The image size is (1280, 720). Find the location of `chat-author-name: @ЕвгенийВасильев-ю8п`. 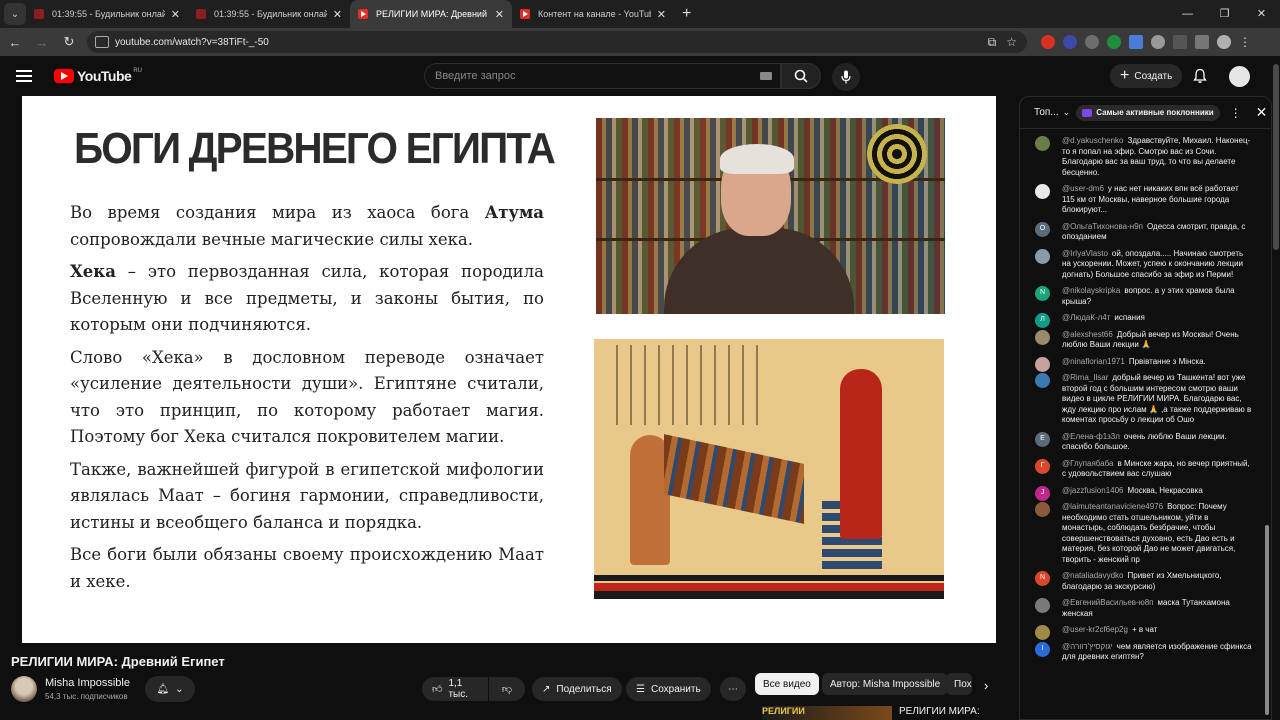

chat-author-name: @ЕвгенийВасильев-ю8п is located at coordinates (1108, 602).